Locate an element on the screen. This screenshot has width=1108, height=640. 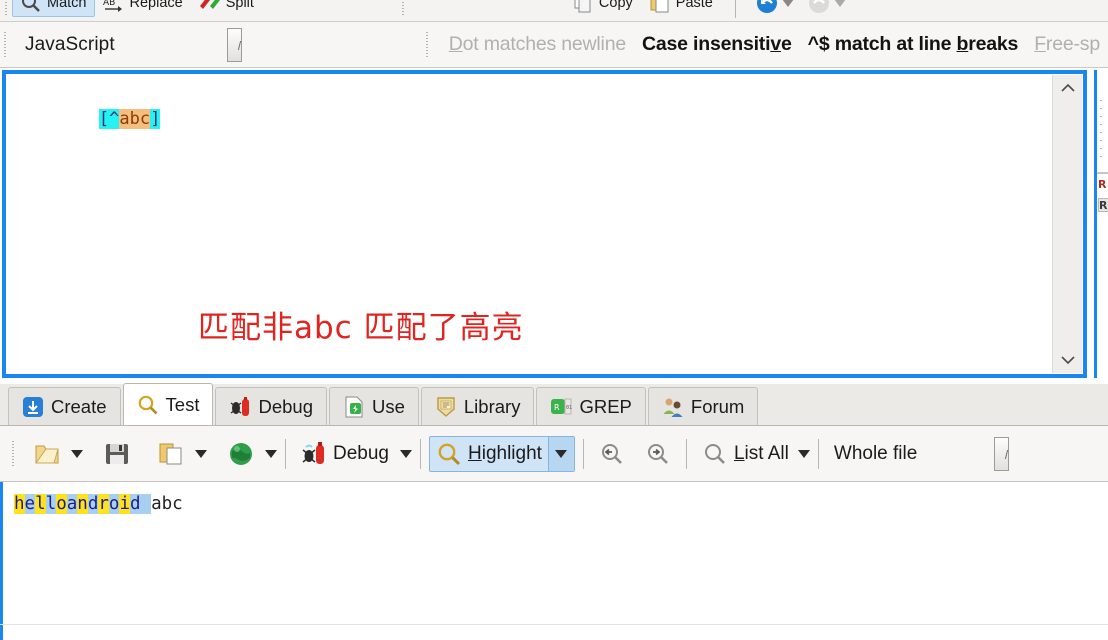
highlight-caret is located at coordinates (560, 453).